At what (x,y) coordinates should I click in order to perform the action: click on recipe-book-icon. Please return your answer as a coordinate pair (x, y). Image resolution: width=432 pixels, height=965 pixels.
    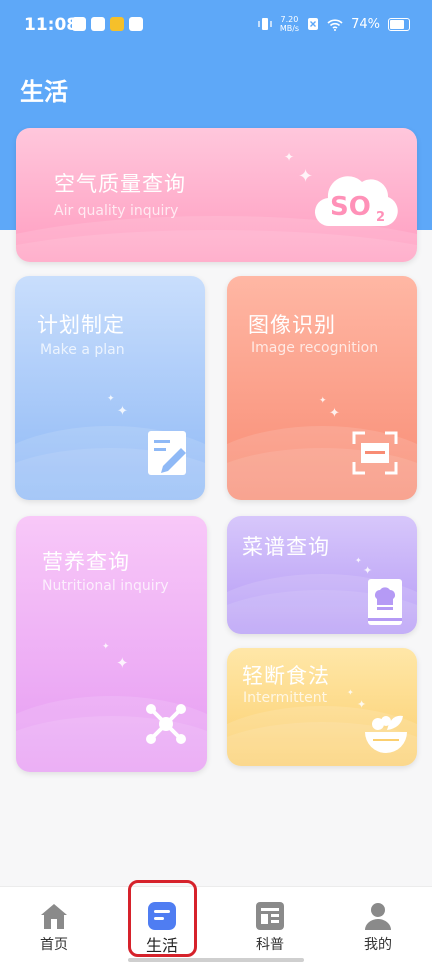
    Looking at the image, I should click on (385, 602).